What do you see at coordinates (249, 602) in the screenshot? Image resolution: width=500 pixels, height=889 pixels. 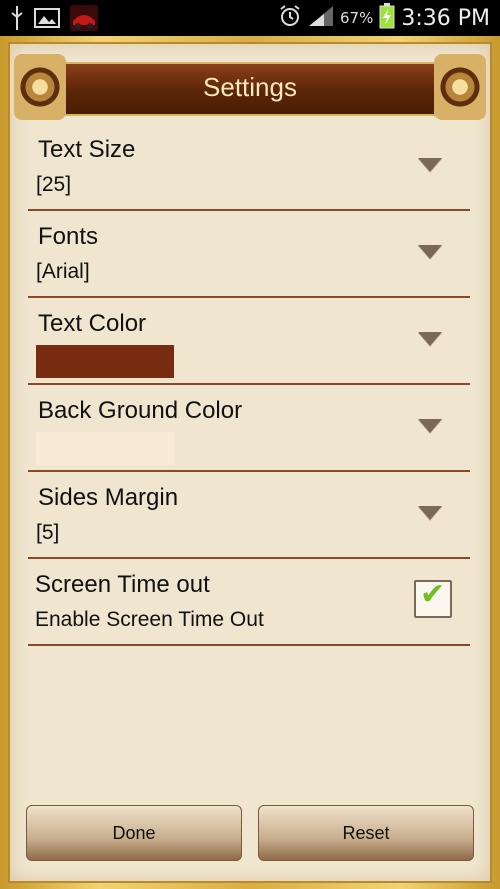 I see `setting-screen-timeout: Screen Time out Enable Screen Time Out ✔` at bounding box center [249, 602].